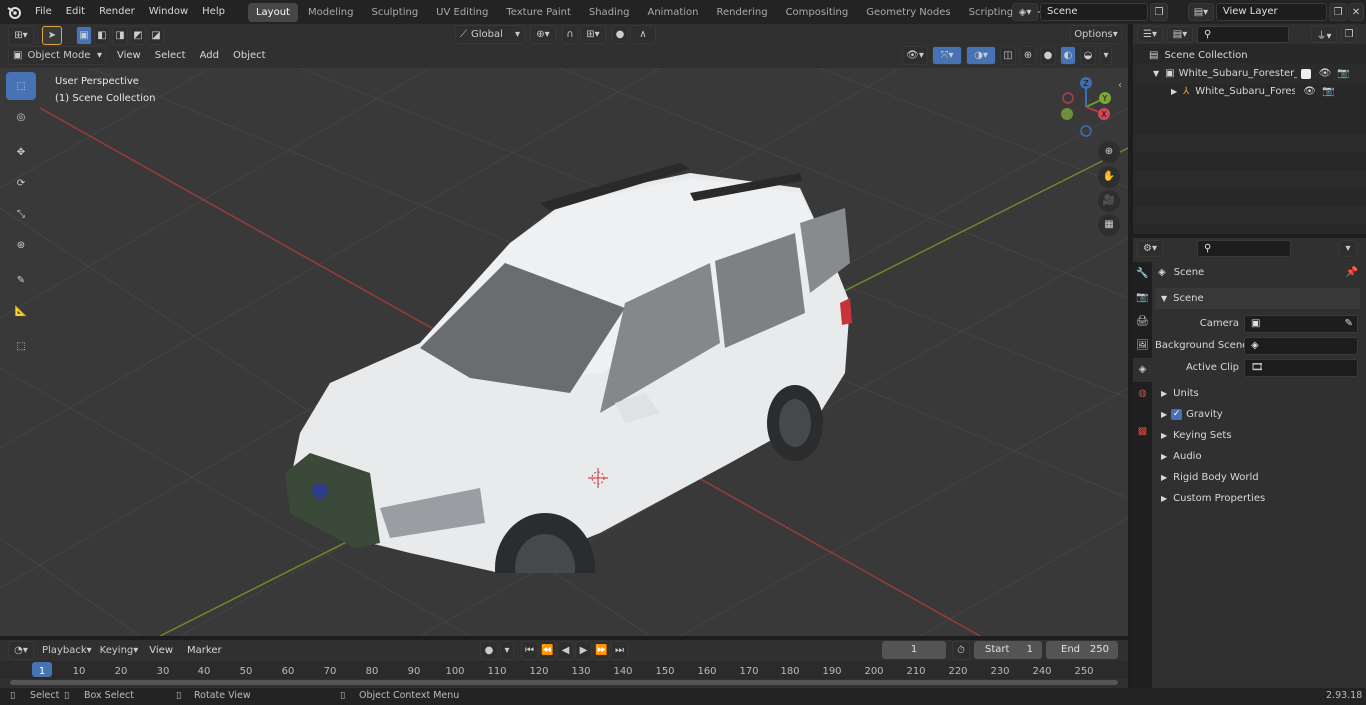  What do you see at coordinates (75, 12) in the screenshot?
I see `menu-edit: Edit` at bounding box center [75, 12].